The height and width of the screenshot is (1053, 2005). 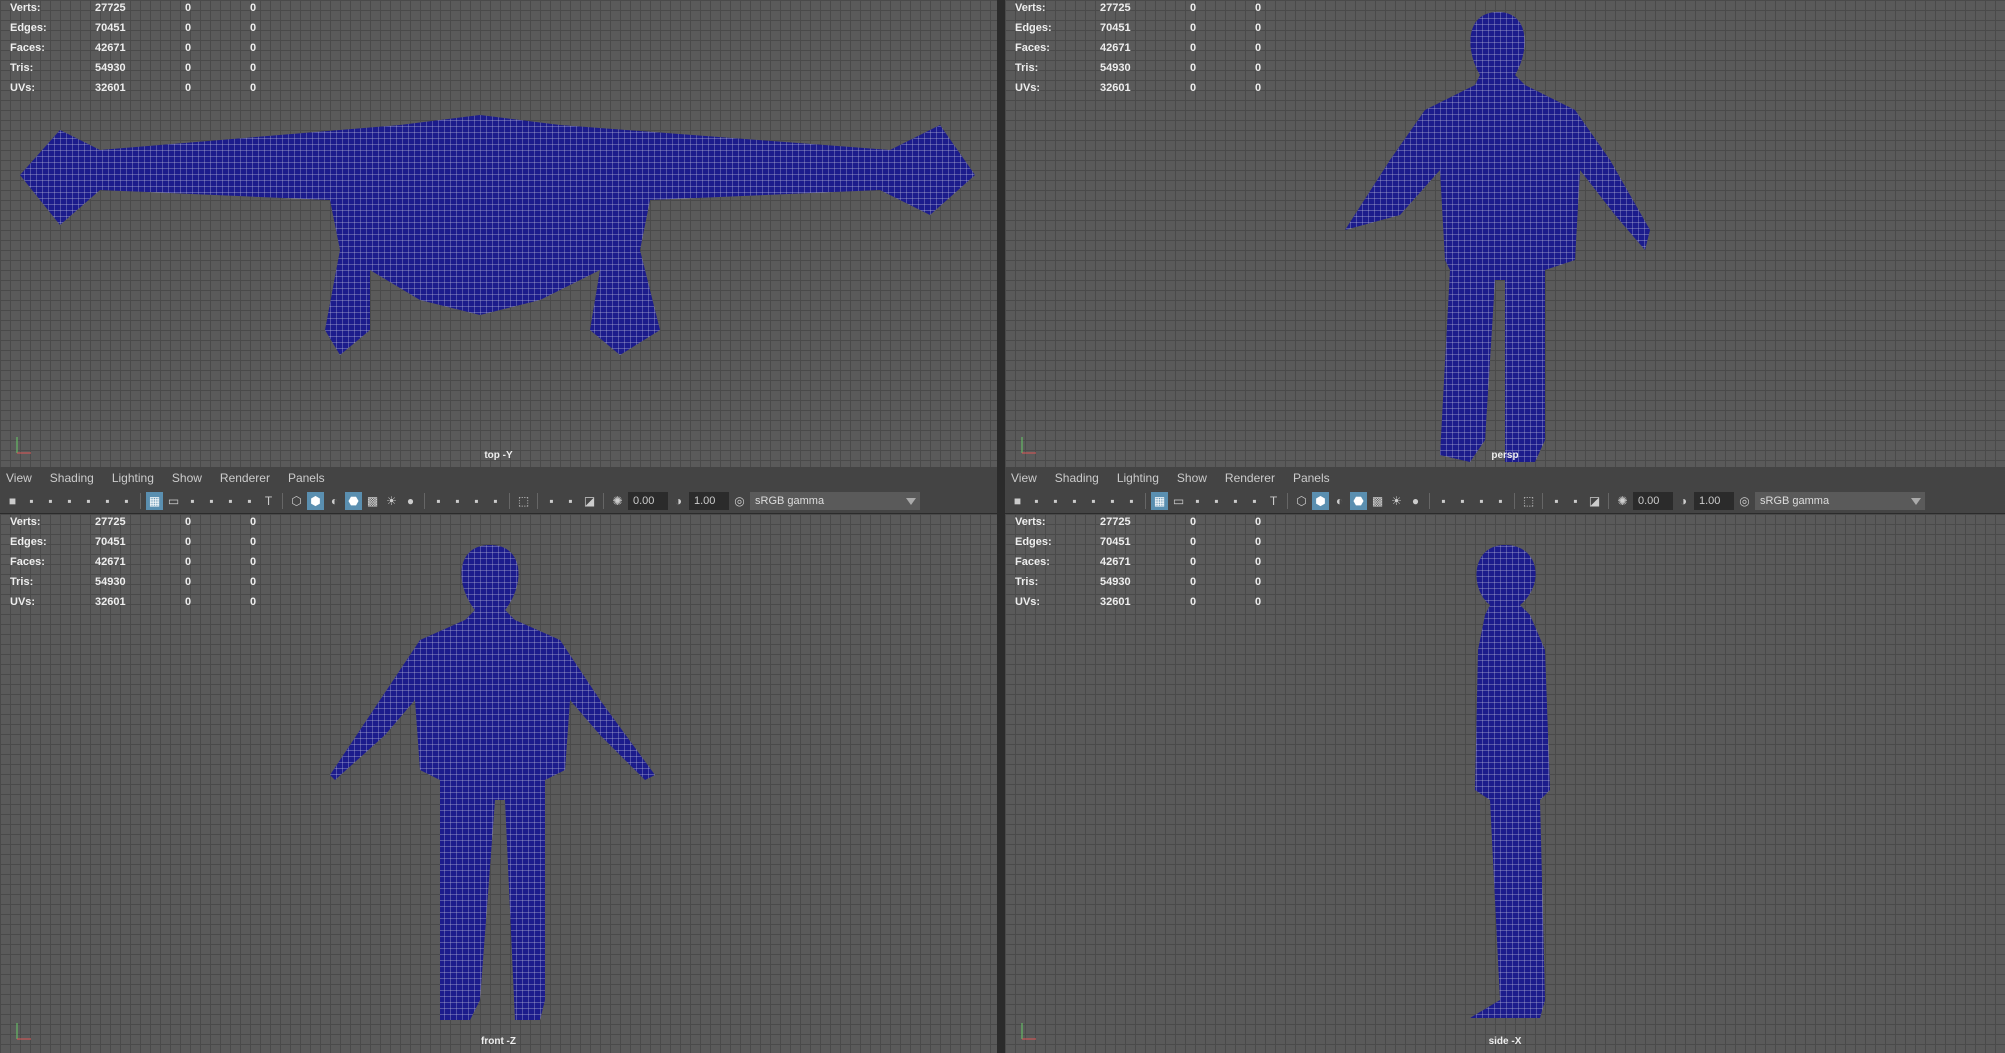 I want to click on field-chart-icon: ▪, so click(x=1235, y=501).